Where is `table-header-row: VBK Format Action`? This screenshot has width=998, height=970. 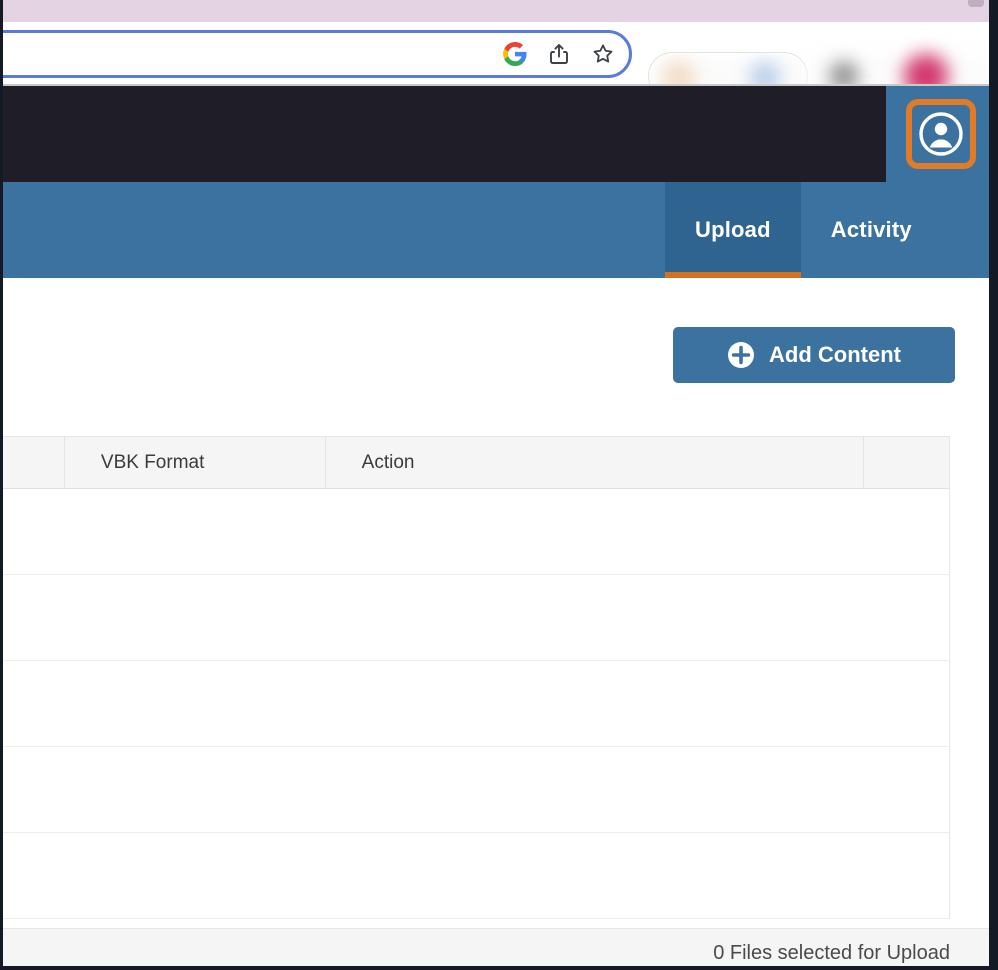 table-header-row: VBK Format Action is located at coordinates (474, 463).